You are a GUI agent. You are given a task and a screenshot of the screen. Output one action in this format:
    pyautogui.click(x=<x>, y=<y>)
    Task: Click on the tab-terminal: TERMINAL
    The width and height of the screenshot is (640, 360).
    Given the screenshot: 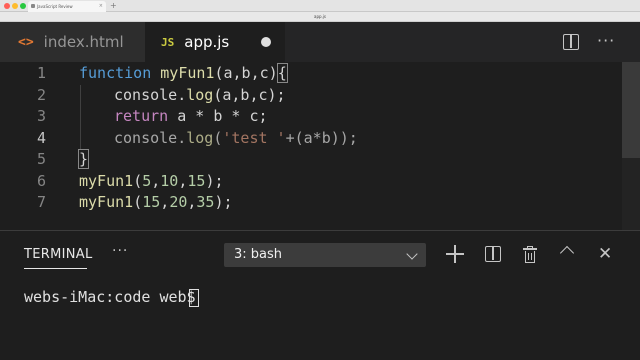 What is the action you would take?
    pyautogui.click(x=58, y=254)
    